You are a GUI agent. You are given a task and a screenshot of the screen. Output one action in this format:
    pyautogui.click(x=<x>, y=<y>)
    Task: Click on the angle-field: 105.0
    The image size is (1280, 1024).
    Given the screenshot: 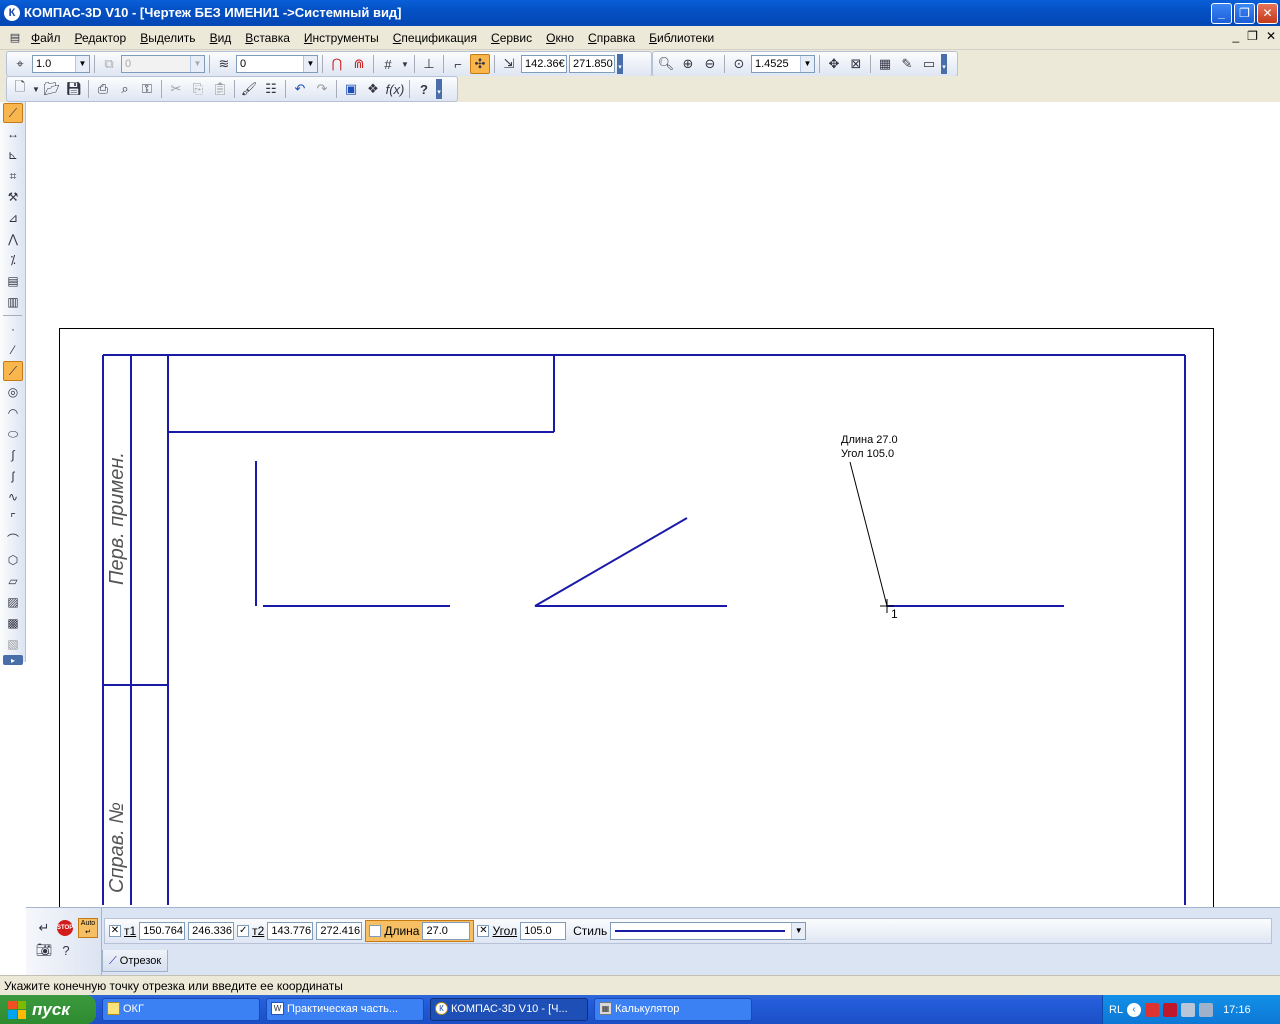 What is the action you would take?
    pyautogui.click(x=543, y=931)
    